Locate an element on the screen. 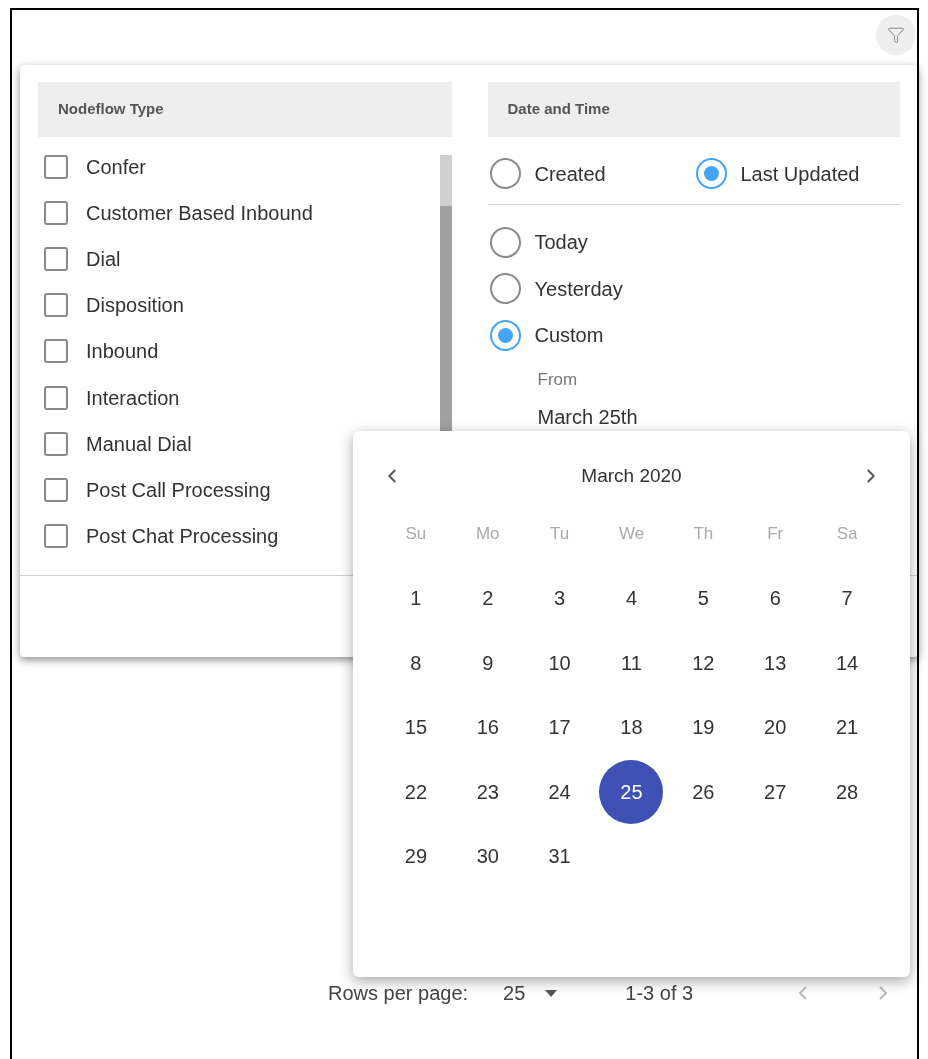 The width and height of the screenshot is (928, 1059). calendar-day: 22 is located at coordinates (415, 791).